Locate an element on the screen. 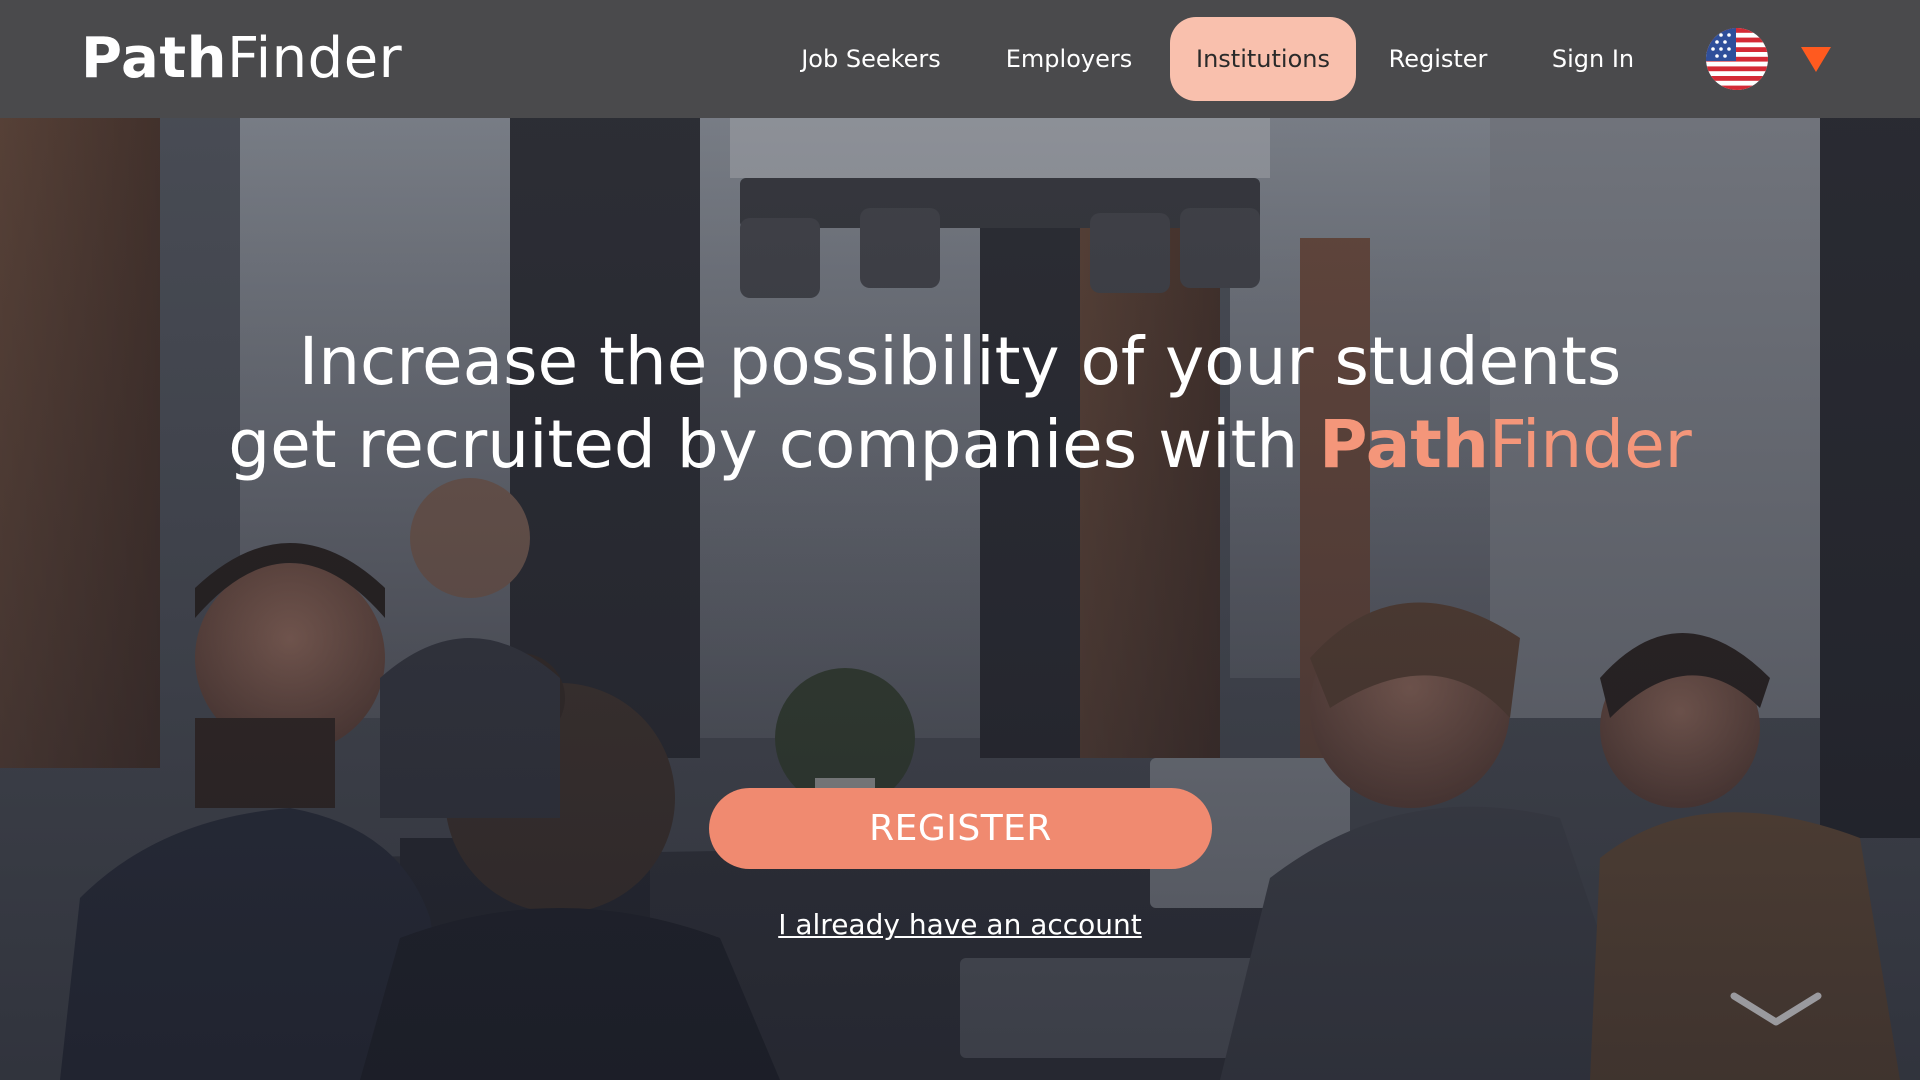 The height and width of the screenshot is (1080, 1920). nav-institutions: Institutions is located at coordinates (1263, 59).